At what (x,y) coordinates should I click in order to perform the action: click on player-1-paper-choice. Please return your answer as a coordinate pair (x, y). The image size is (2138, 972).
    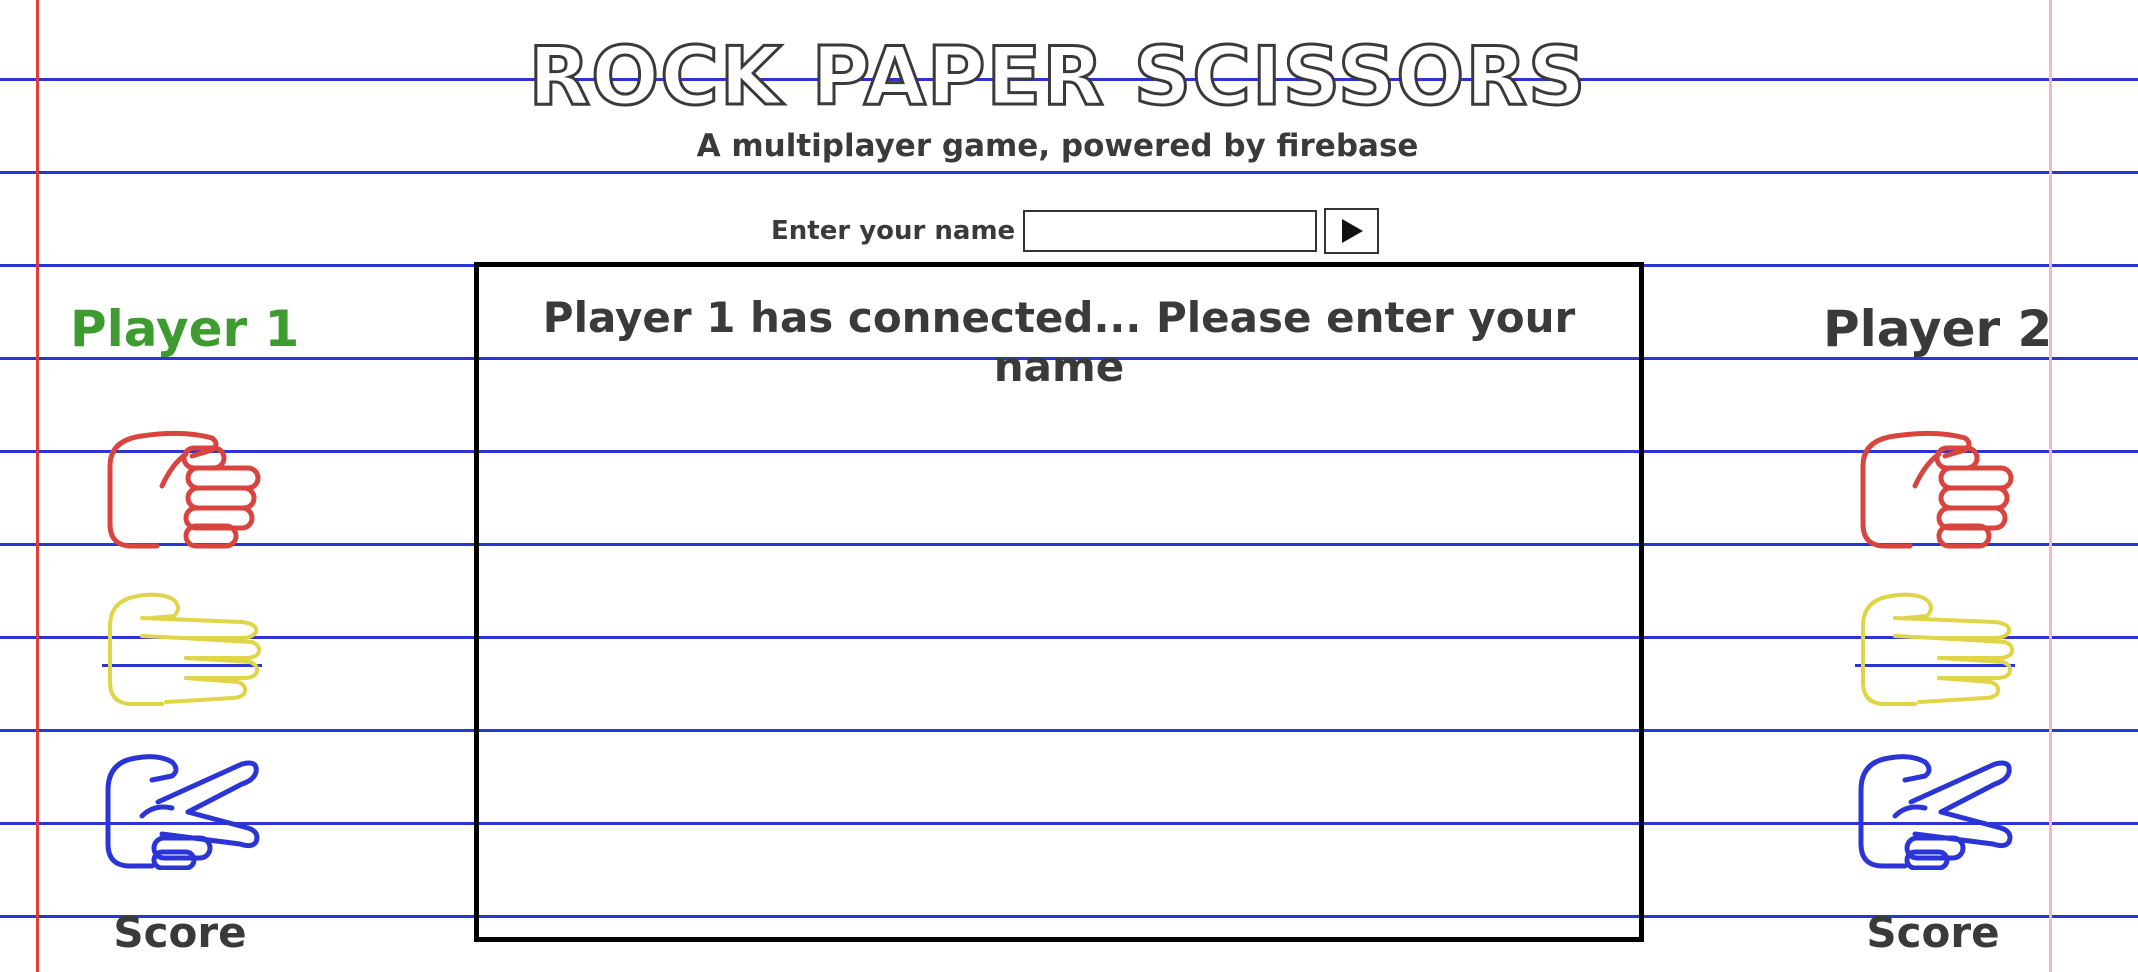
    Looking at the image, I should click on (182, 648).